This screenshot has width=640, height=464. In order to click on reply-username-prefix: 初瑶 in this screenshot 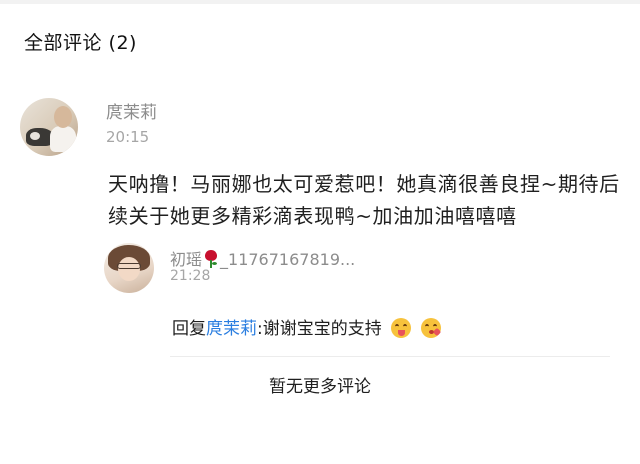, I will do `click(186, 259)`.